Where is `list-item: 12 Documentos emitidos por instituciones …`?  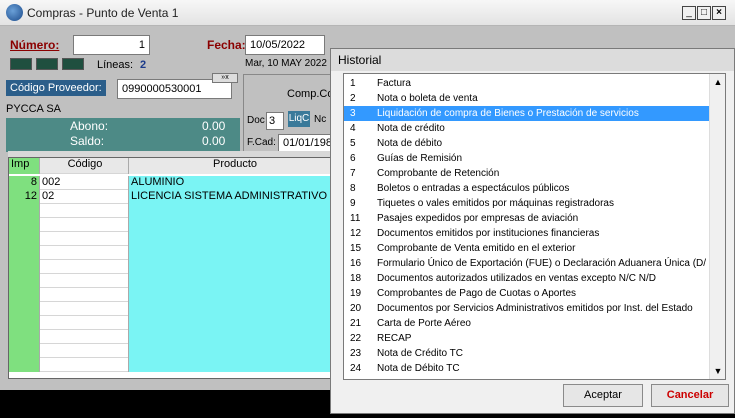 list-item: 12 Documentos emitidos por instituciones … is located at coordinates (527, 233).